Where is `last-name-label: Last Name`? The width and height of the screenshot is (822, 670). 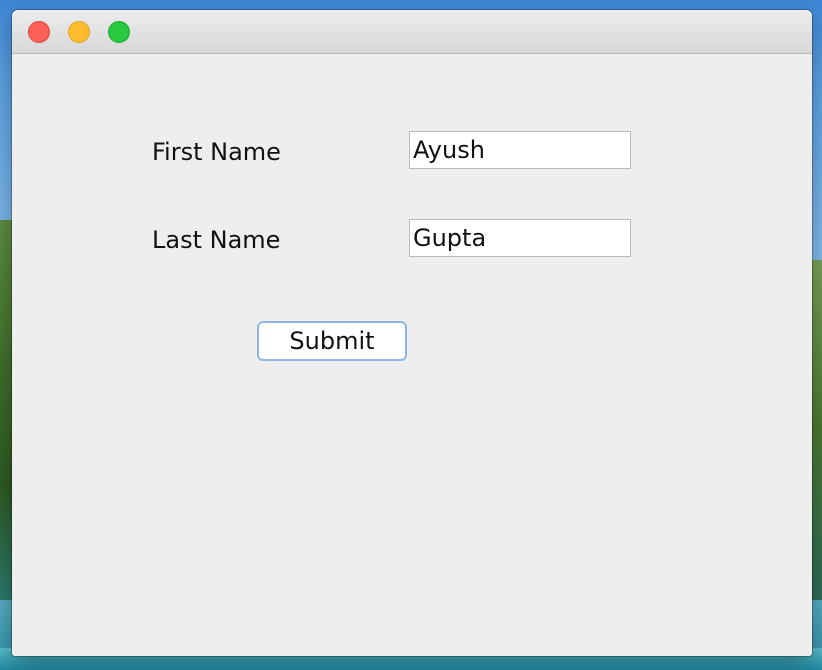 last-name-label: Last Name is located at coordinates (216, 240).